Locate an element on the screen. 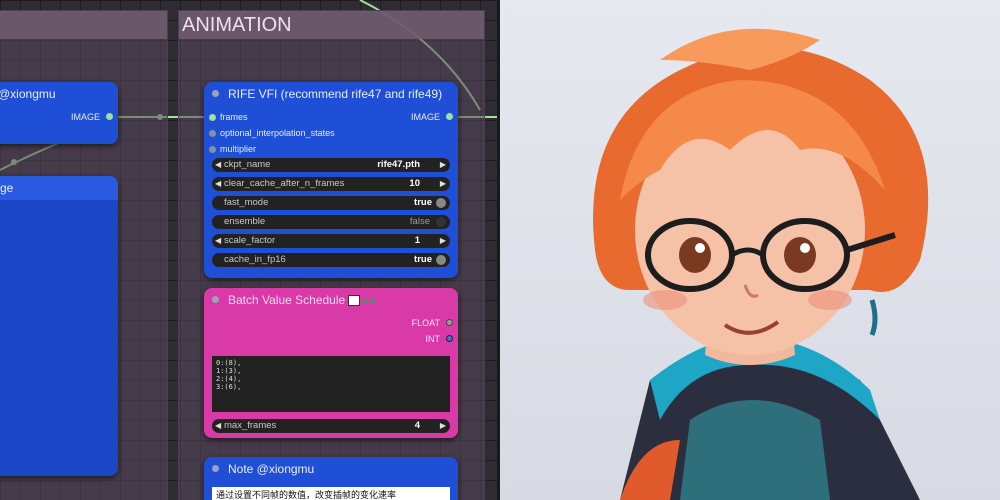  scale-next-icon: ▶ is located at coordinates (443, 241).